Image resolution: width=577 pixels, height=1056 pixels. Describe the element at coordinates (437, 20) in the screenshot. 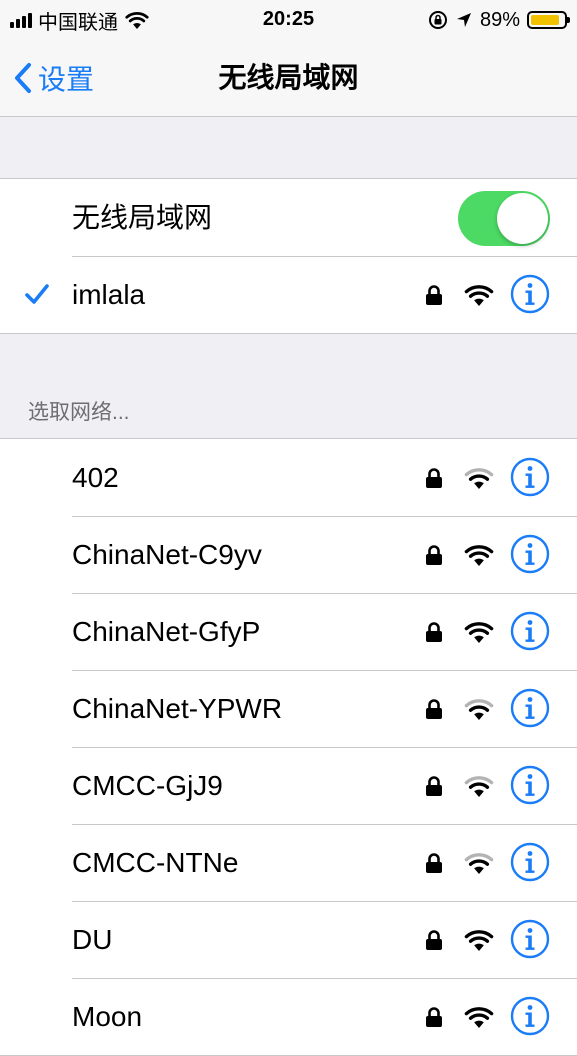

I see `orientation-lock-icon` at that location.